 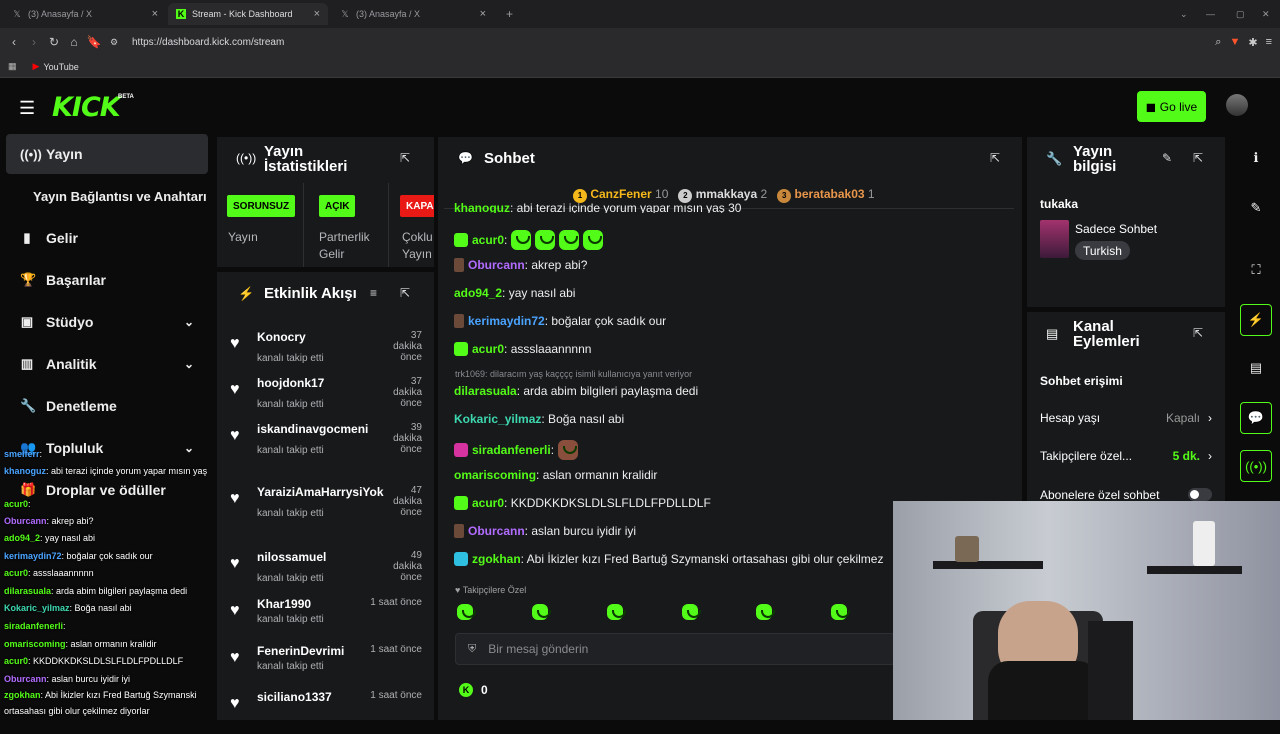 What do you see at coordinates (328, 619) in the screenshot?
I see `activity-event: ♥ Khar1990 kanalı takip etti 1 saat önce` at bounding box center [328, 619].